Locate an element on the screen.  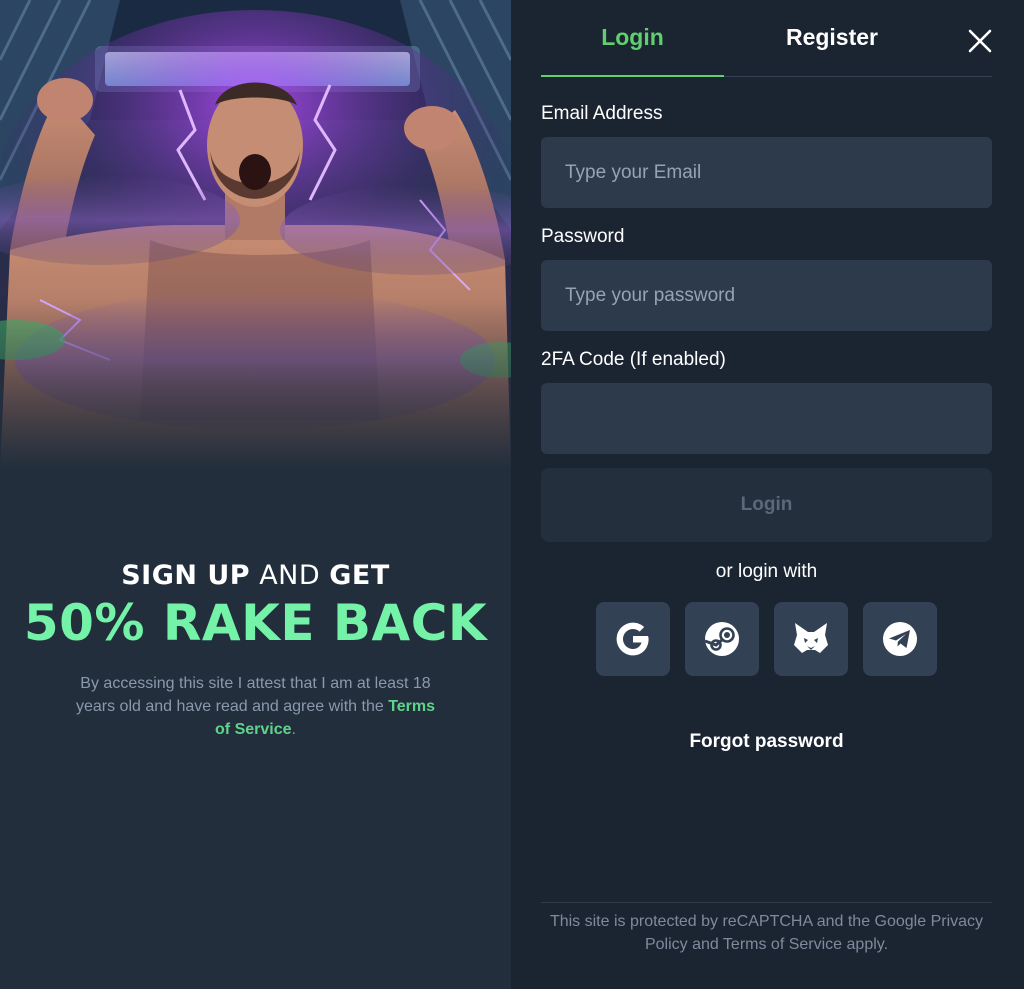
promo-heading-get: GET is located at coordinates (359, 575).